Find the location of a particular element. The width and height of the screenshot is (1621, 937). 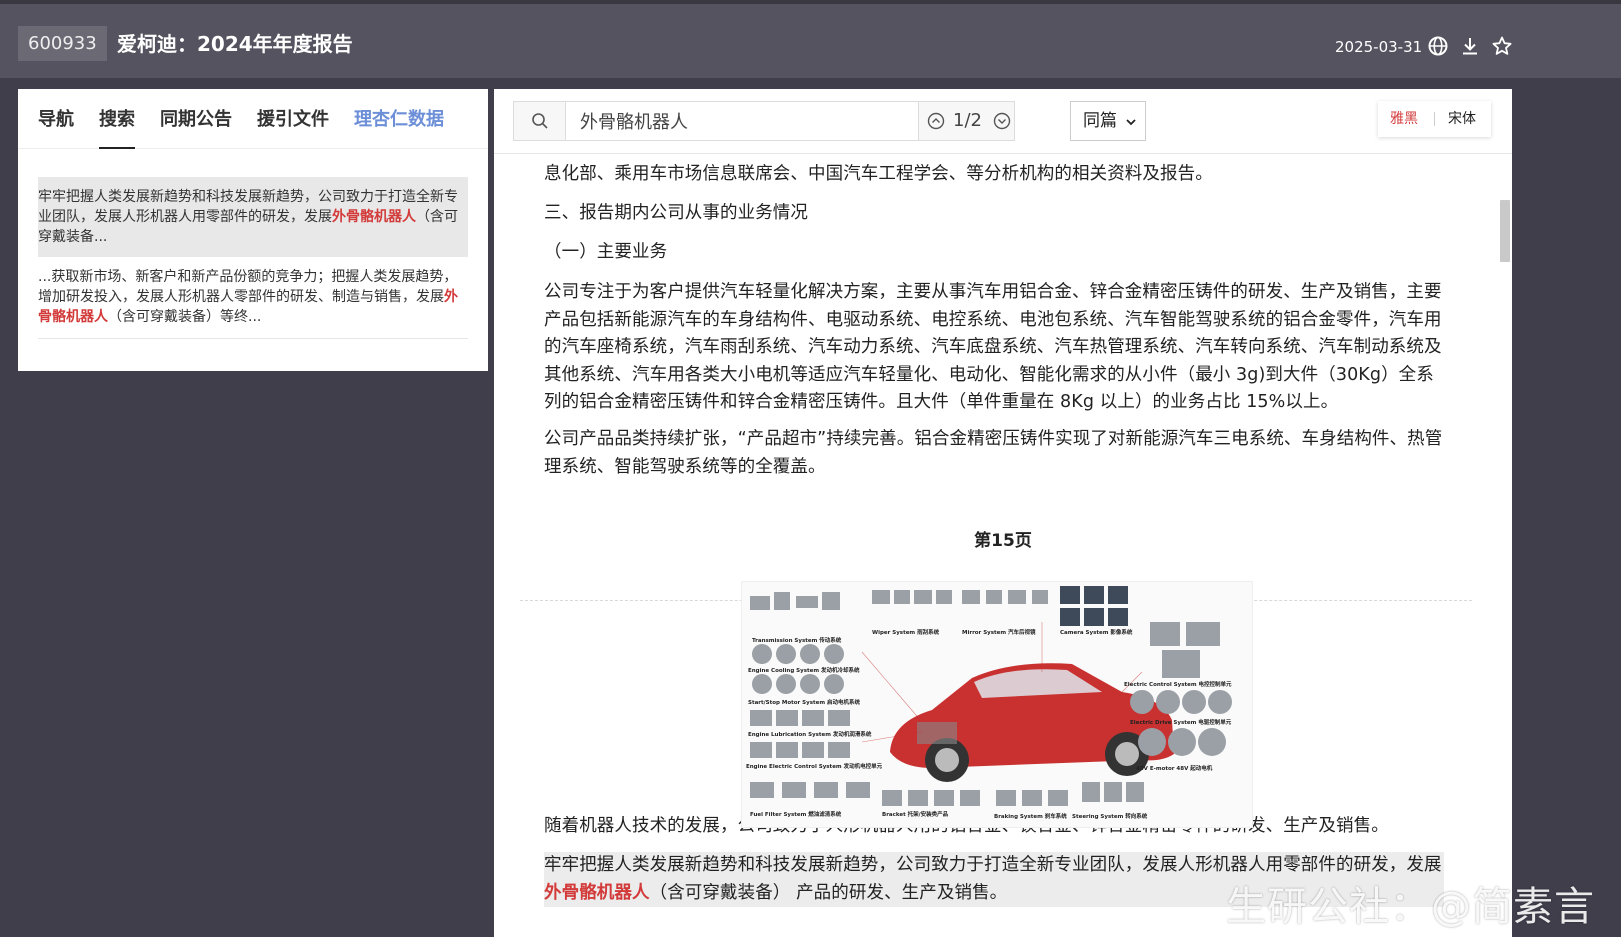

font-option-yahei: 雅黑 is located at coordinates (1404, 119).